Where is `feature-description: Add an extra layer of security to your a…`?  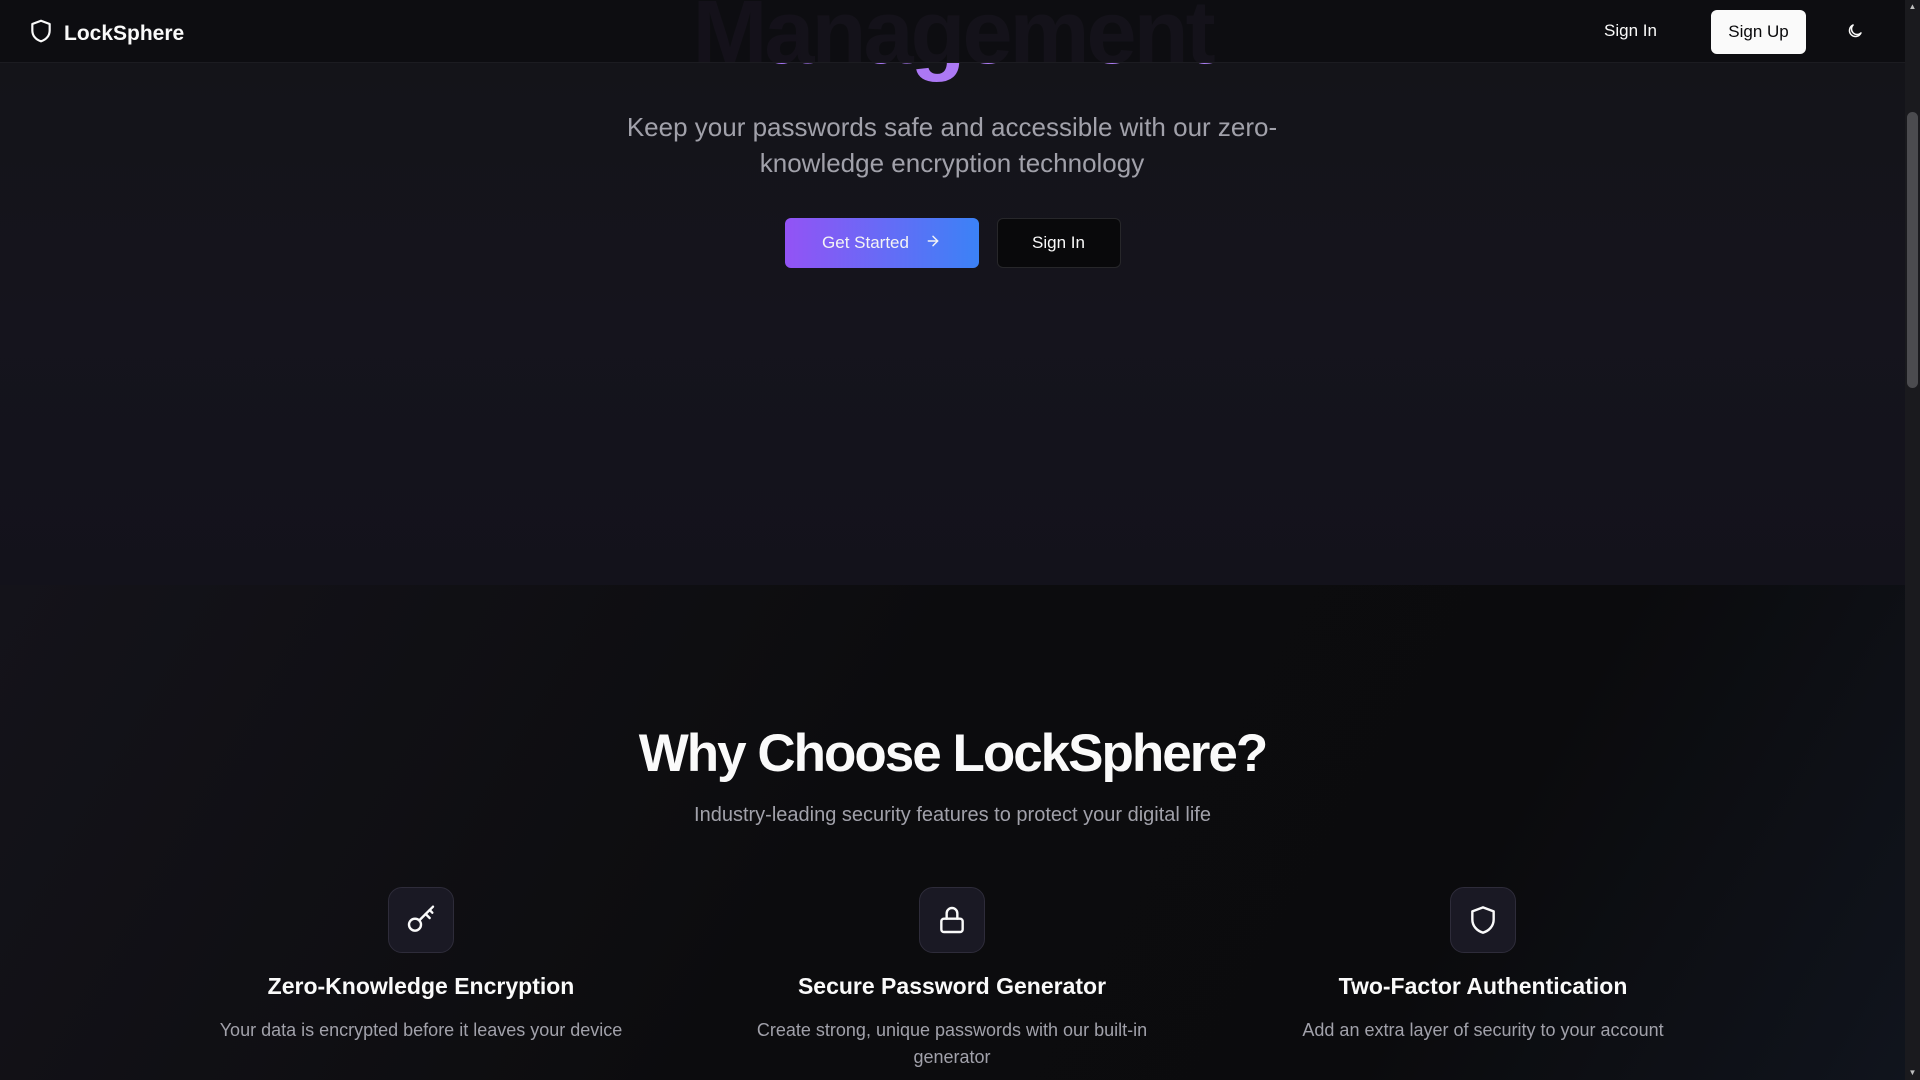
feature-description: Add an extra layer of security to your a… is located at coordinates (1483, 1030).